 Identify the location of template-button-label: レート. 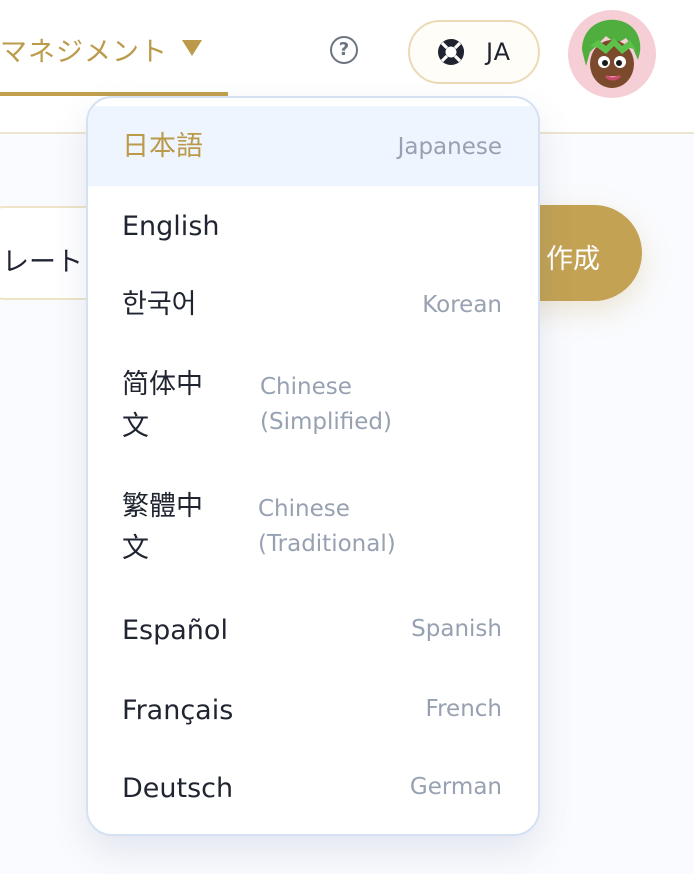
(42, 262).